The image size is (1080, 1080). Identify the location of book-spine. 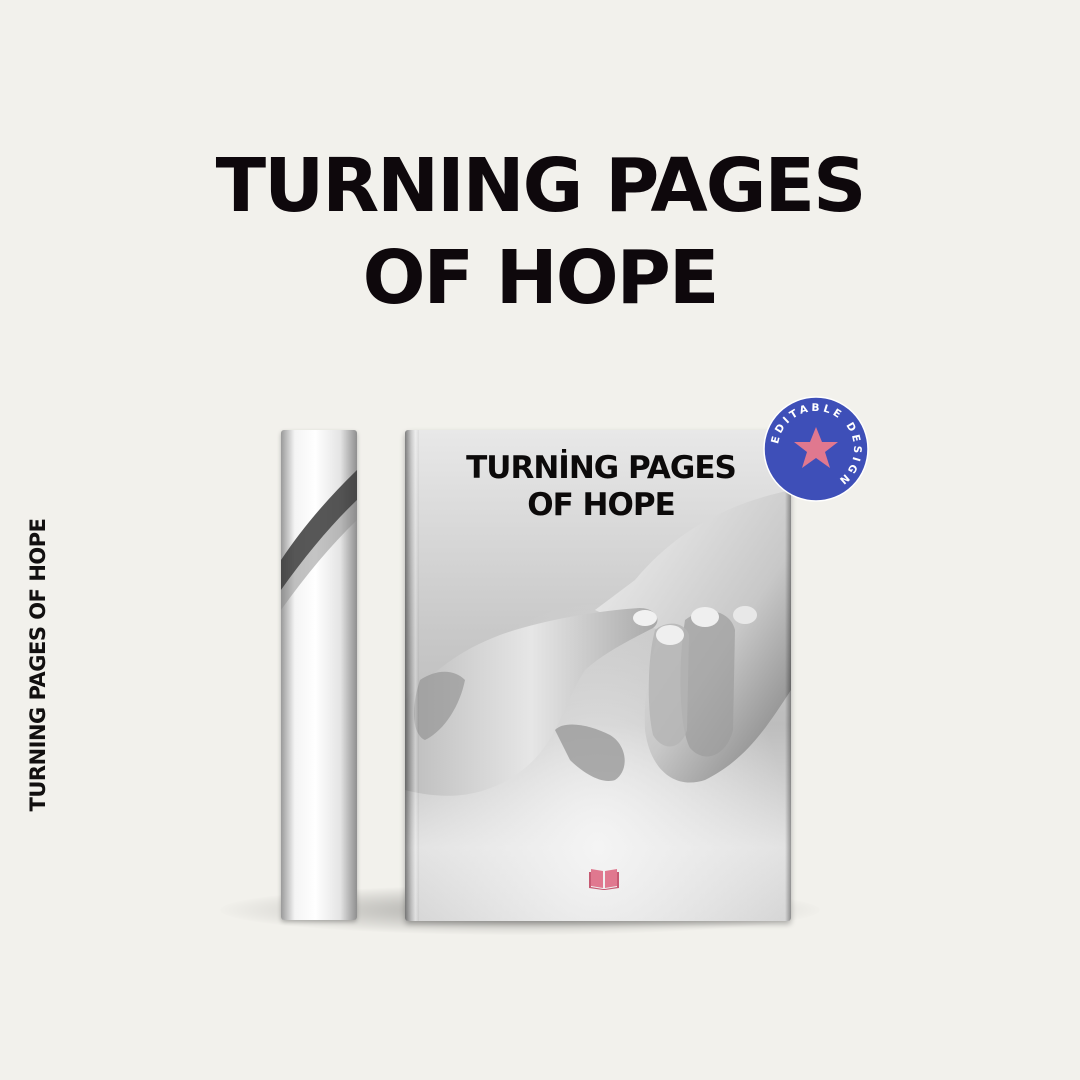
(319, 675).